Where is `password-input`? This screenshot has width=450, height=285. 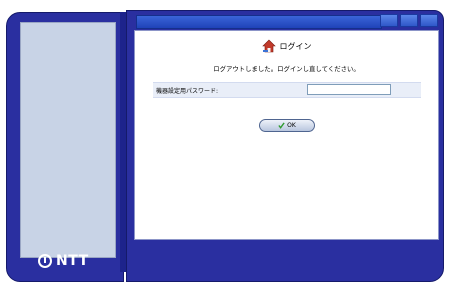
password-input is located at coordinates (349, 89).